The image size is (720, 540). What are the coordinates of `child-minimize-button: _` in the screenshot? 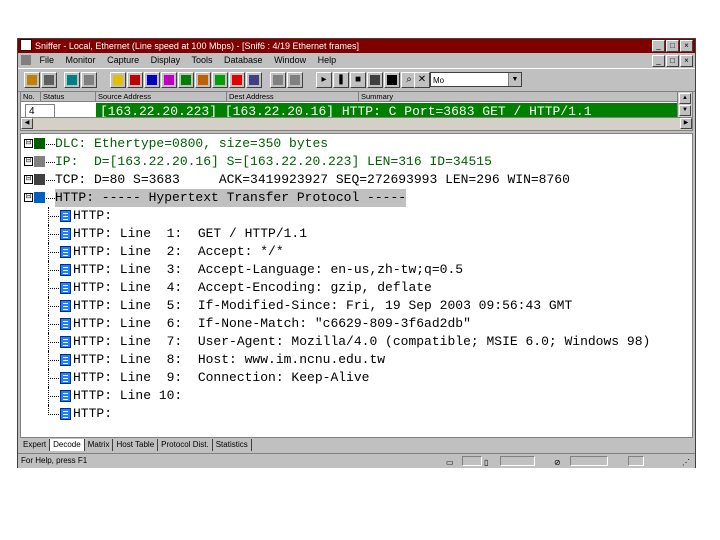 It's located at (658, 61).